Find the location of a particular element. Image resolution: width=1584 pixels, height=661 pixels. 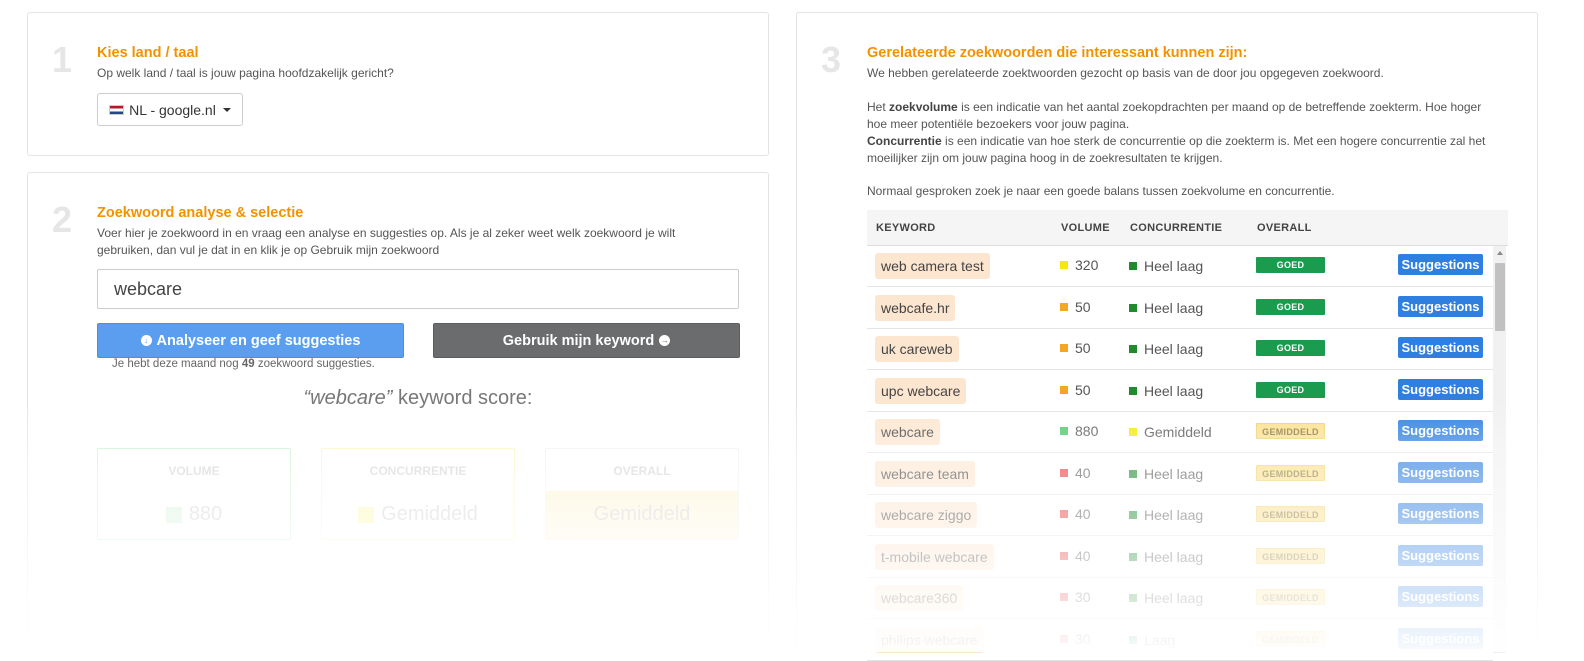

header-volume: VOLUME is located at coordinates (1085, 228).